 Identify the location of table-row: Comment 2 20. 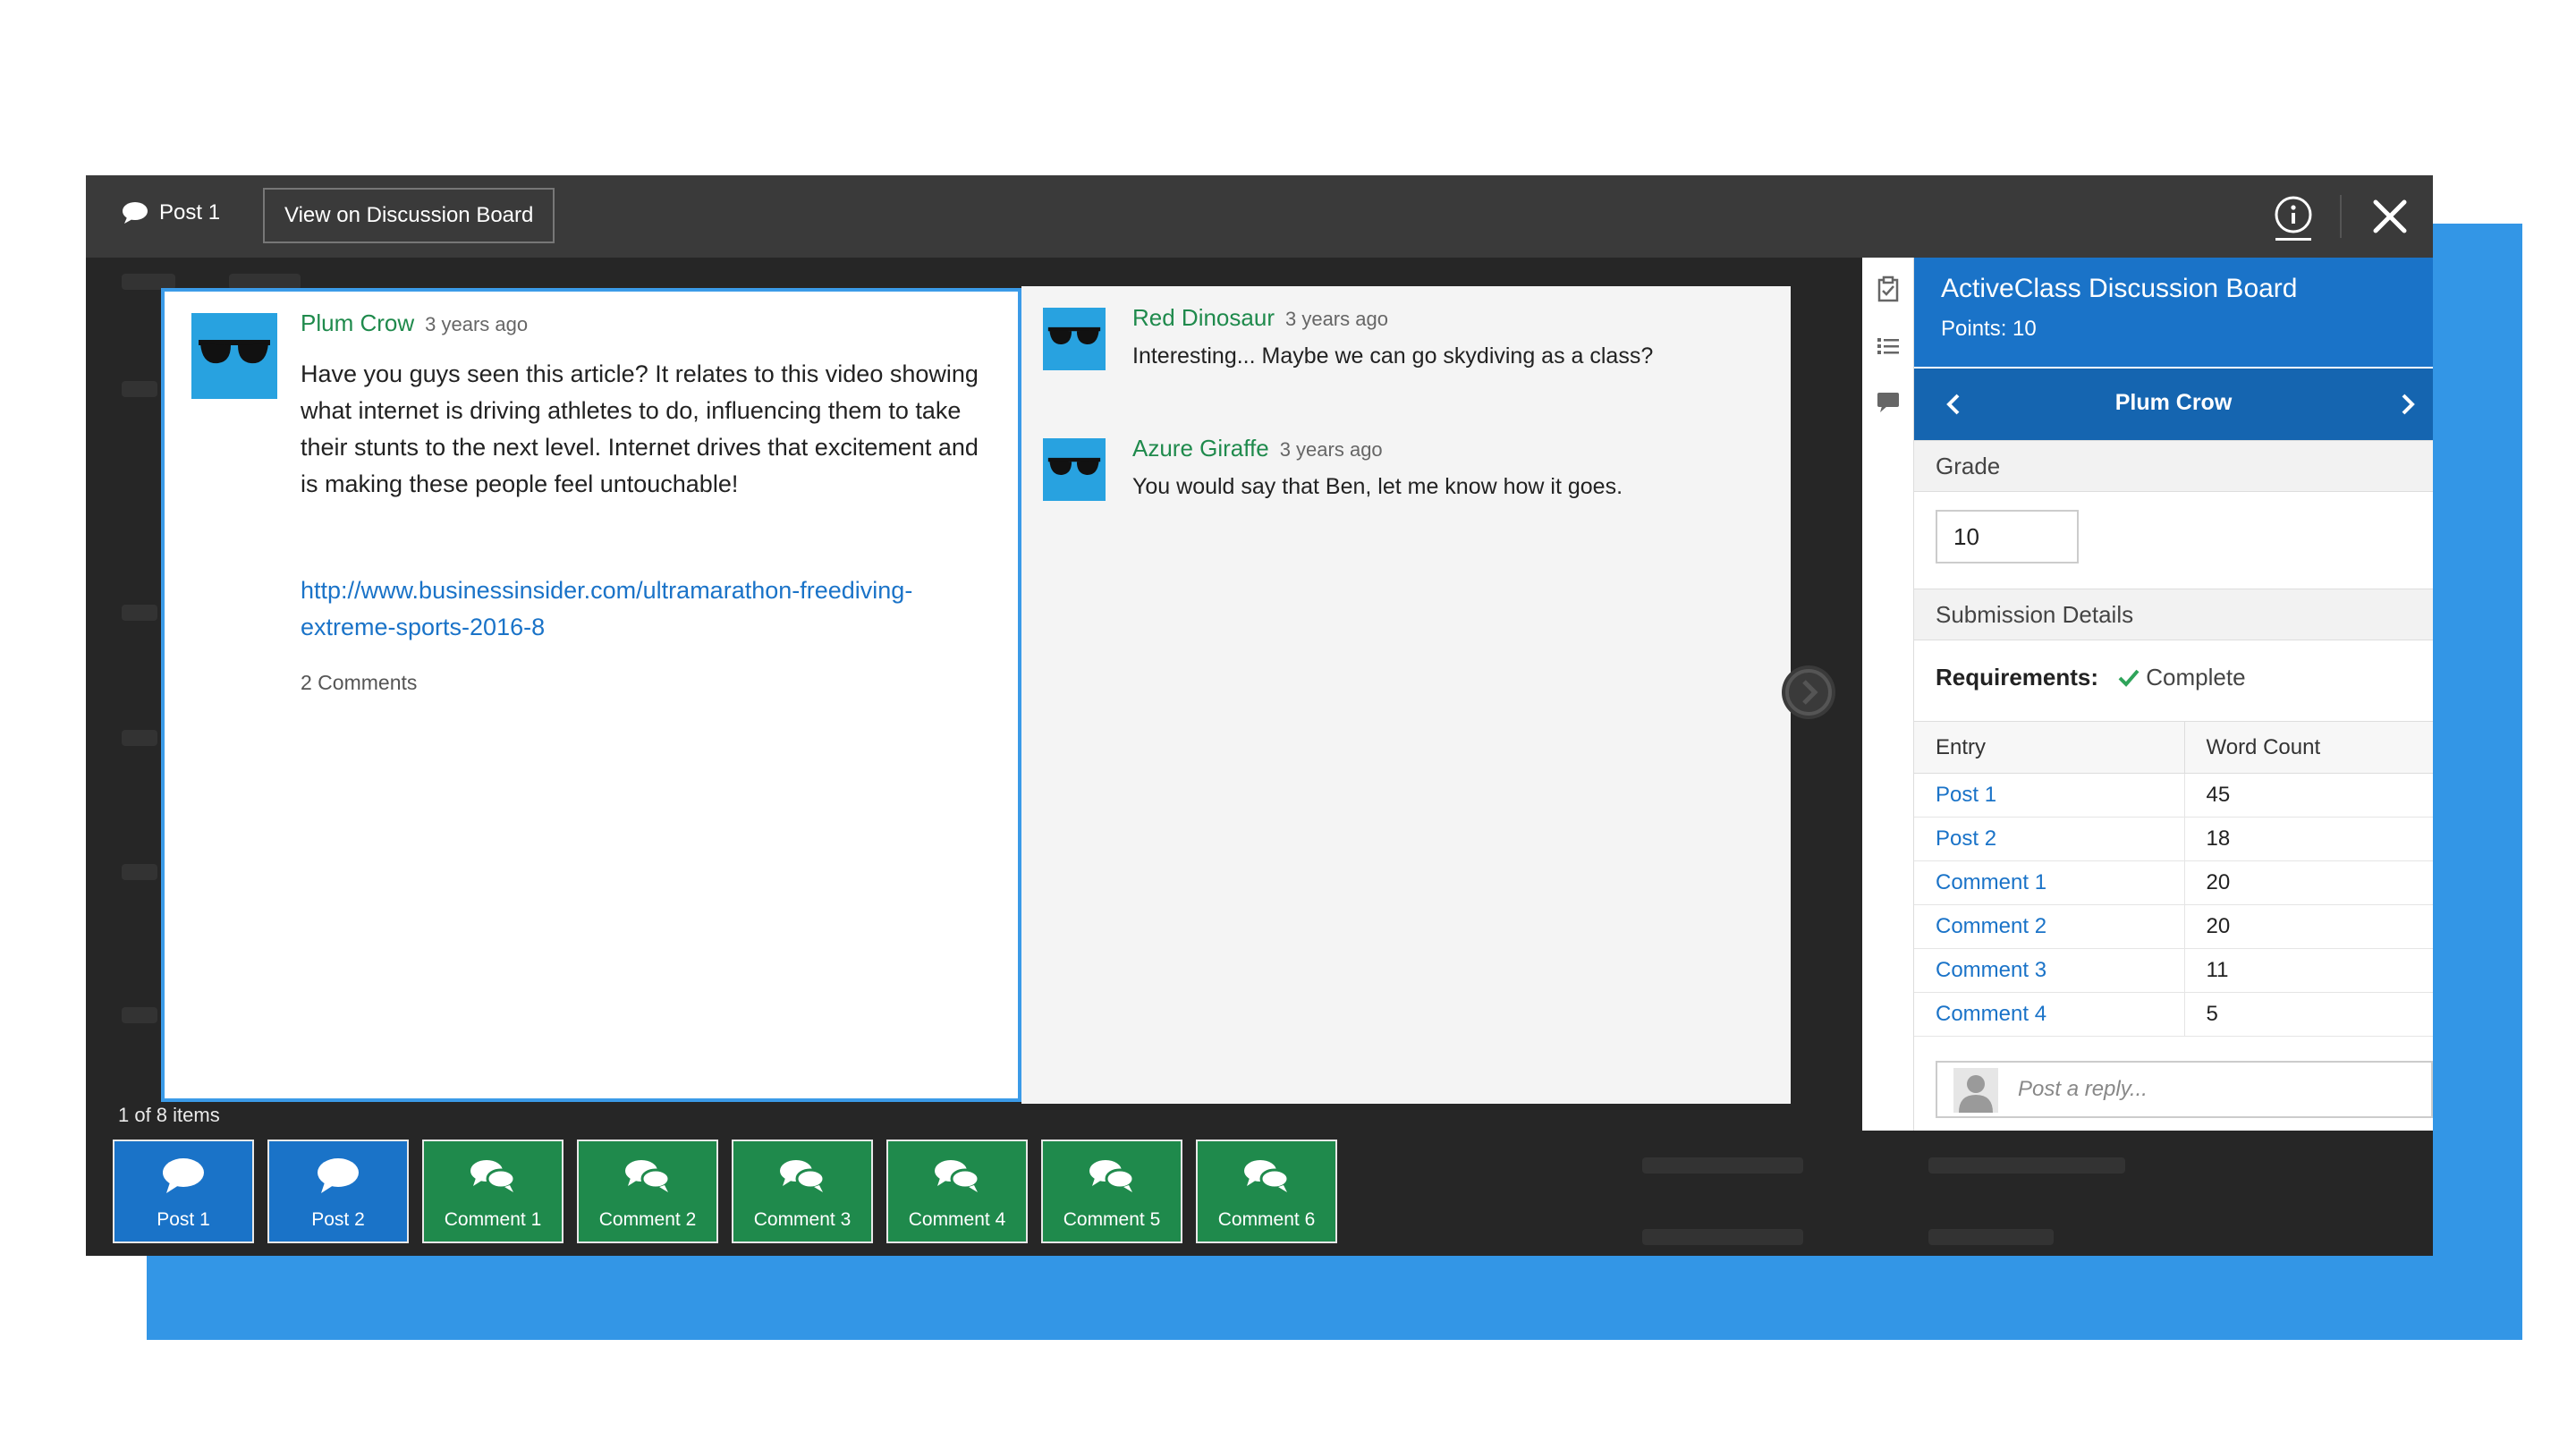
(2173, 926).